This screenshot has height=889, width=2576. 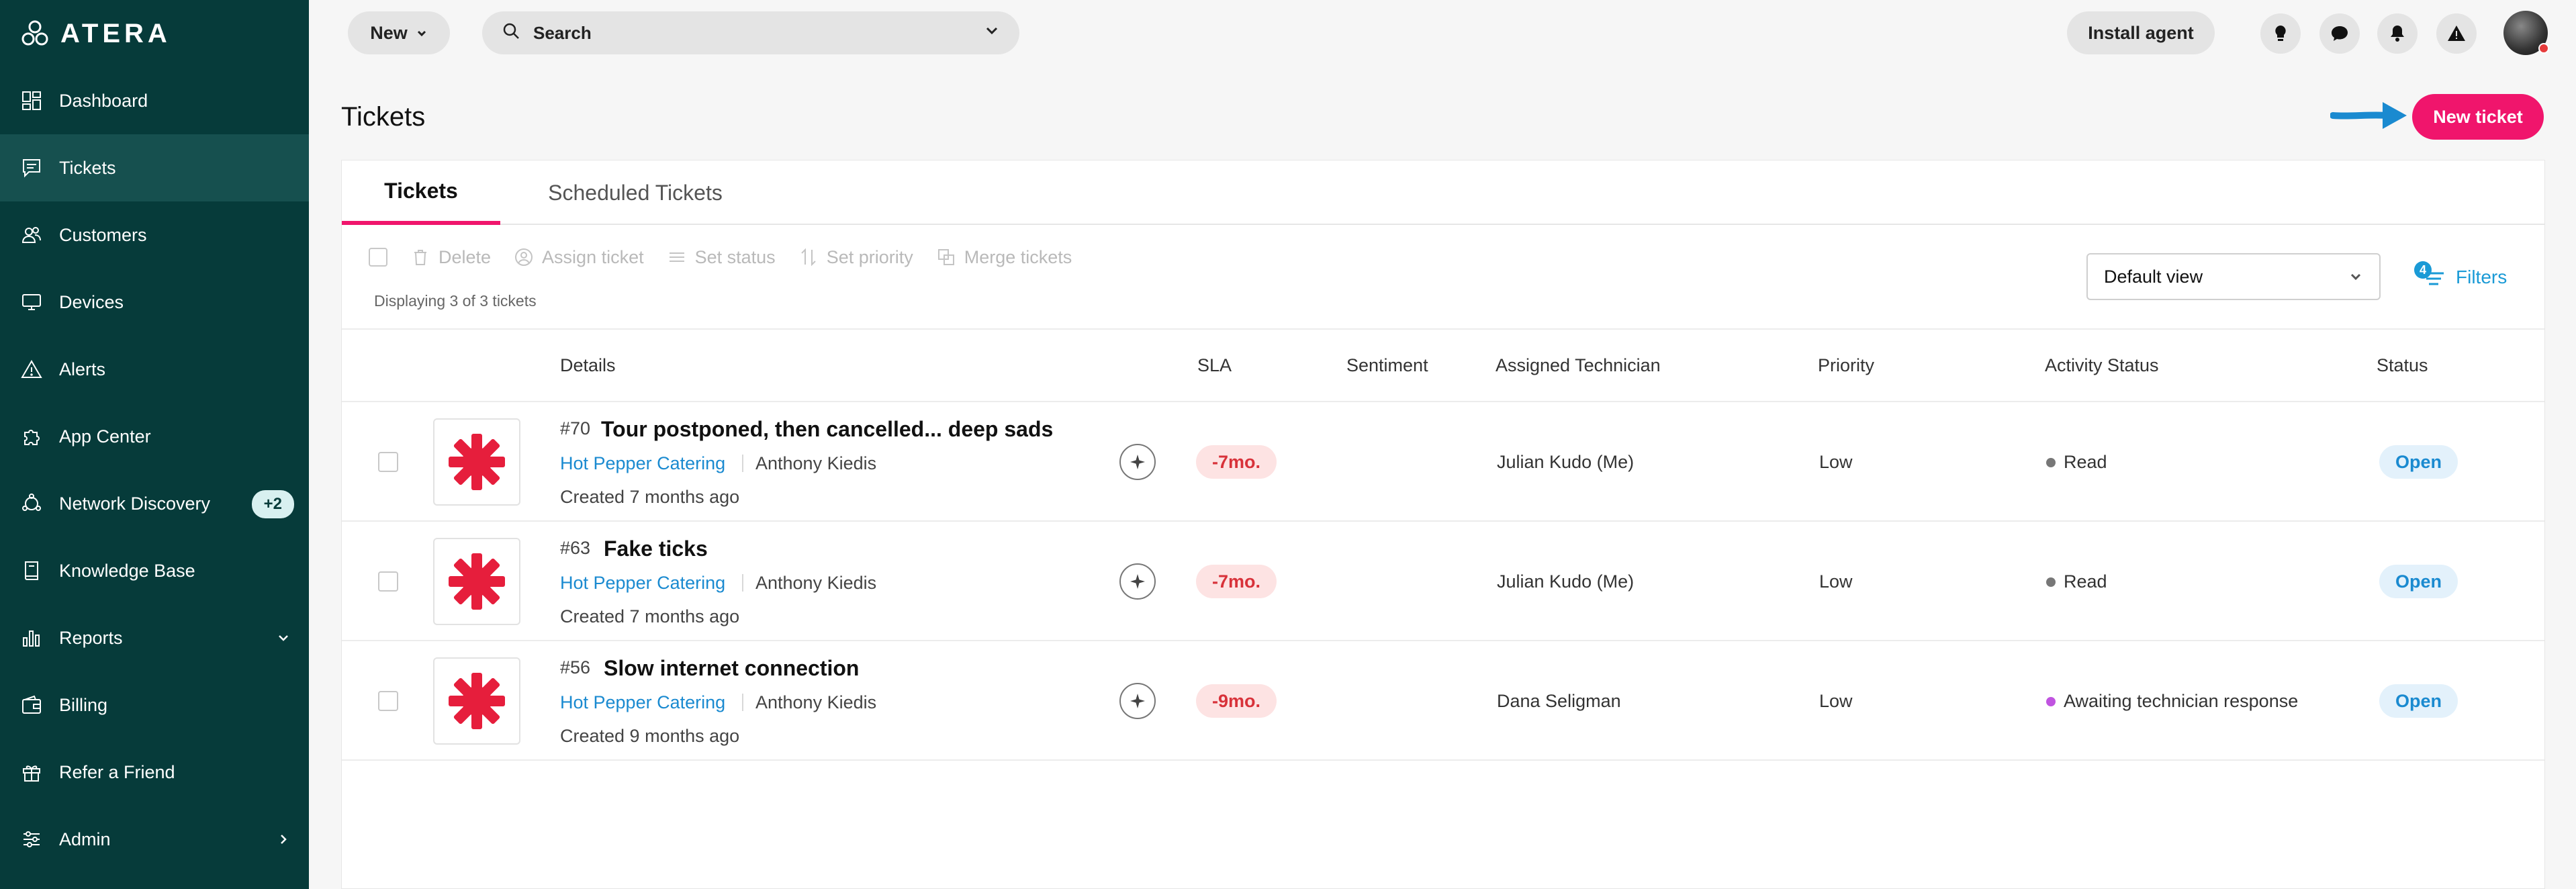 I want to click on sidebar-item-label: Billing, so click(x=83, y=704).